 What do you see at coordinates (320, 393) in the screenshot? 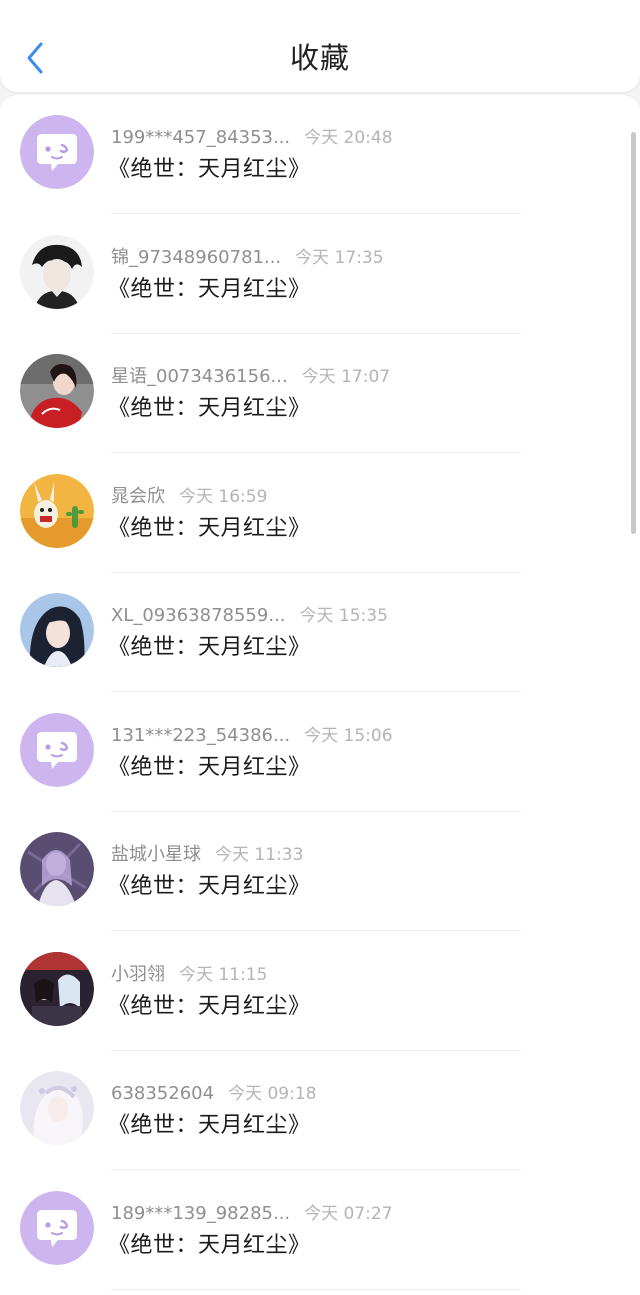
I see `list-item: 星语_0073436156... 今天 17:07 《绝世：天月红尘》` at bounding box center [320, 393].